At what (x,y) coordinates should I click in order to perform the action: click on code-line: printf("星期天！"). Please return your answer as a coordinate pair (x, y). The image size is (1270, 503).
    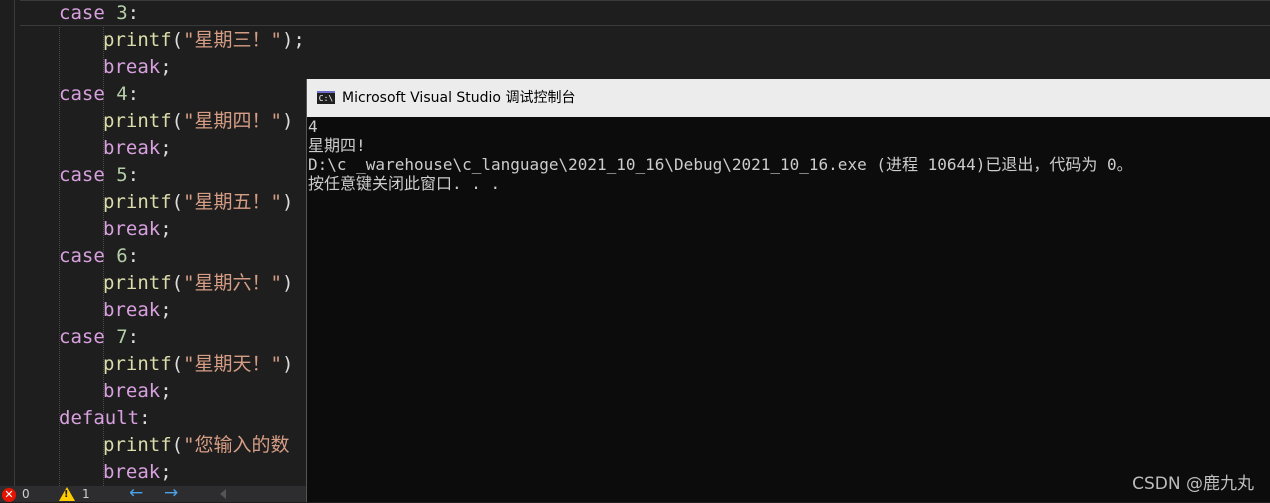
    Looking at the image, I should click on (198, 364).